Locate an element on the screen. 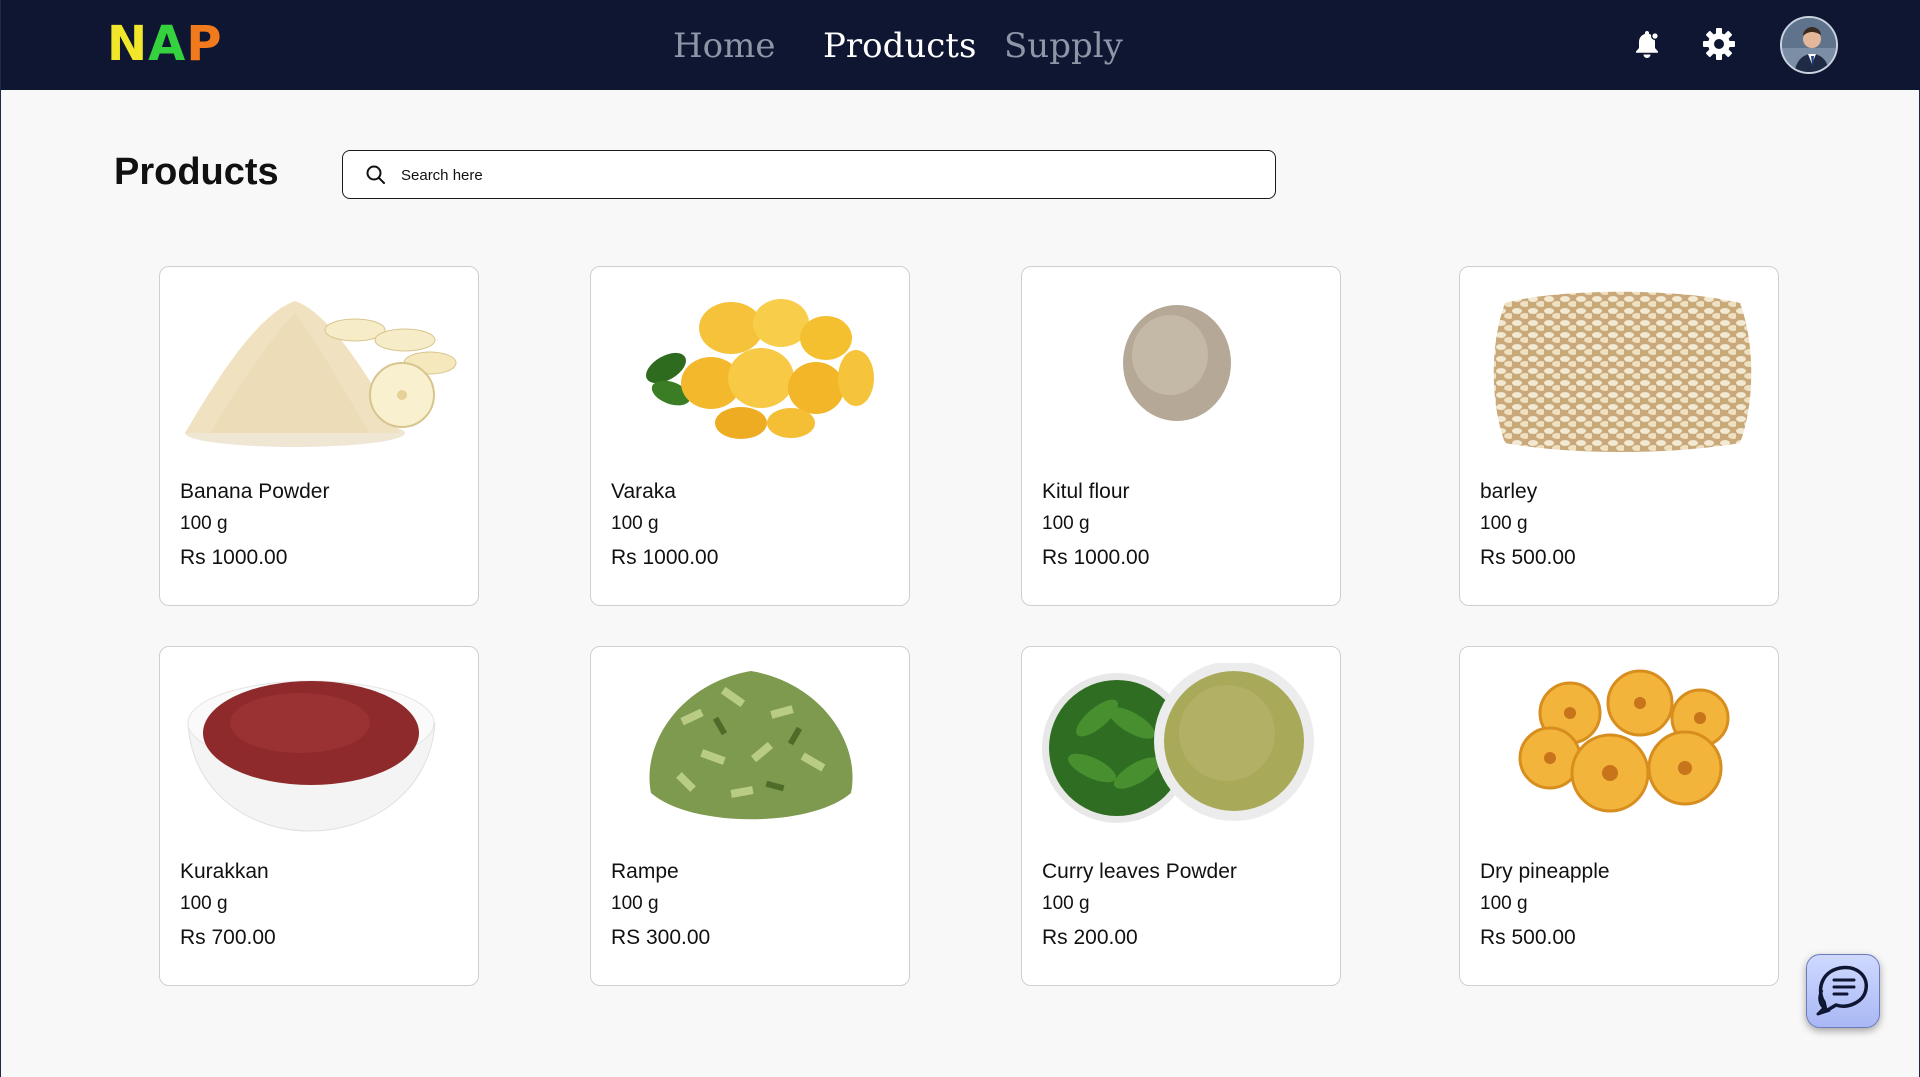  product-name: Rampe is located at coordinates (645, 871).